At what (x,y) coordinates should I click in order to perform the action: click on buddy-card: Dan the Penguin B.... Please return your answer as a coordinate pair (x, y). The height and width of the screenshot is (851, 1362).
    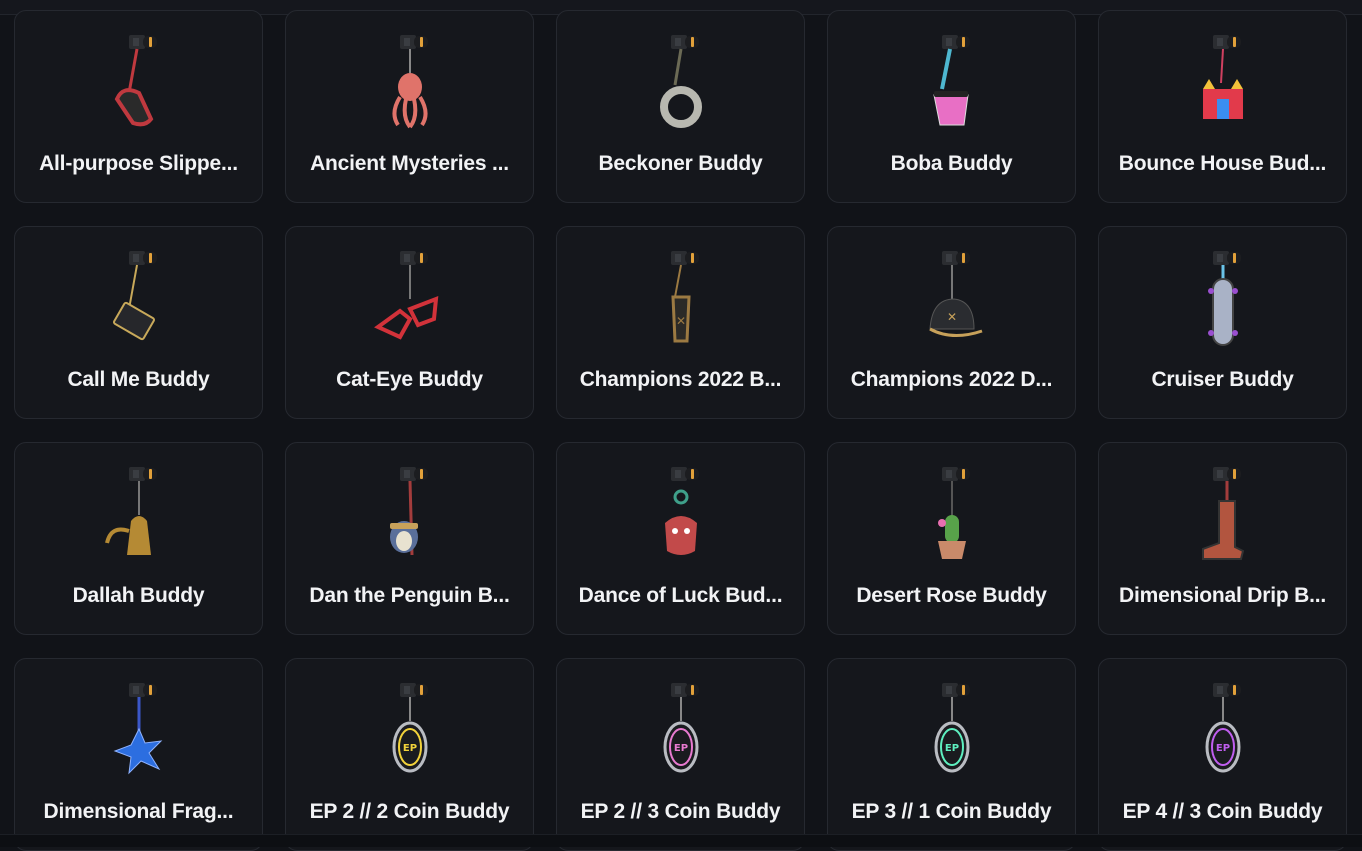
    Looking at the image, I should click on (409, 538).